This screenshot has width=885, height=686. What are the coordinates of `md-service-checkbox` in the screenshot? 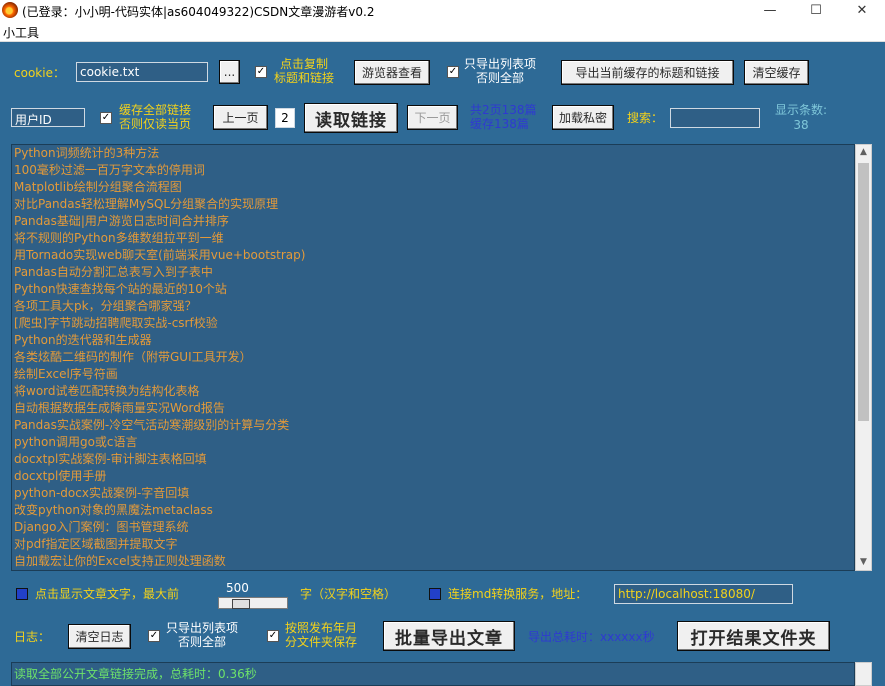 It's located at (435, 594).